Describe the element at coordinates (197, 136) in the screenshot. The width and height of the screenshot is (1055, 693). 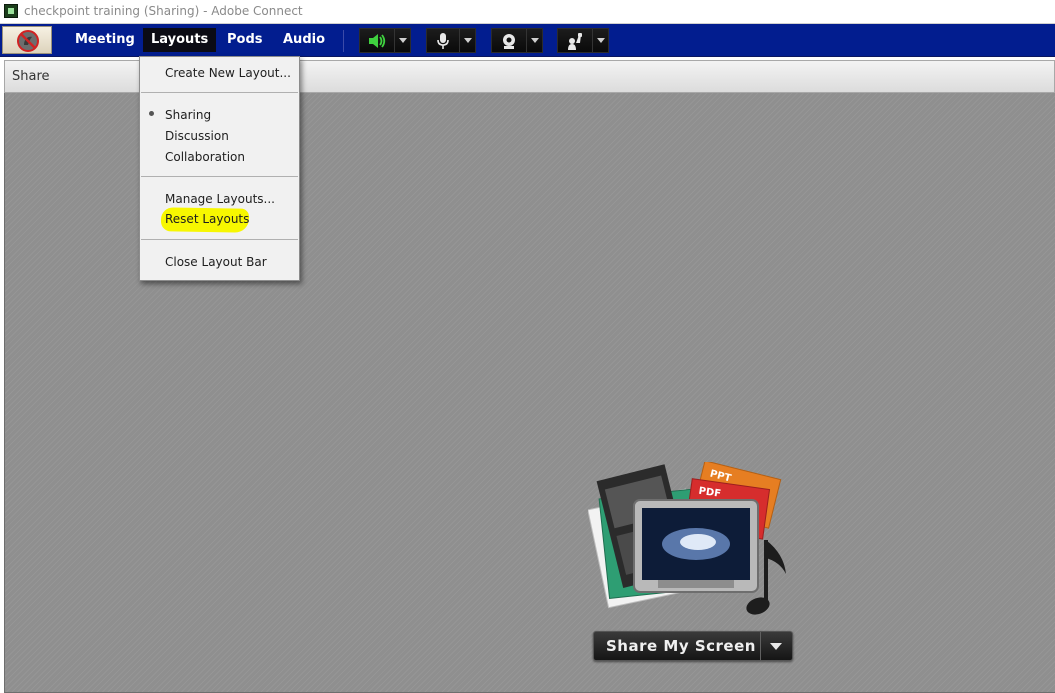
I see `menu-layout-discussion: Discussion` at that location.